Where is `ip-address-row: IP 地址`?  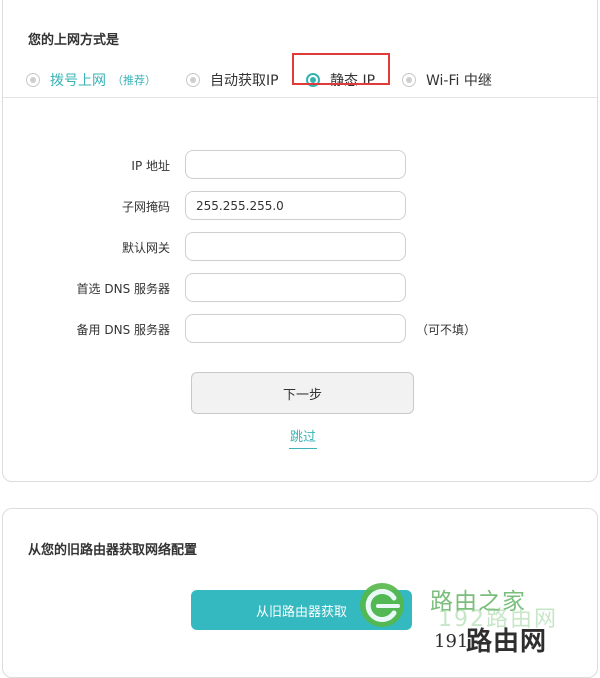
ip-address-row: IP 地址 is located at coordinates (300, 165).